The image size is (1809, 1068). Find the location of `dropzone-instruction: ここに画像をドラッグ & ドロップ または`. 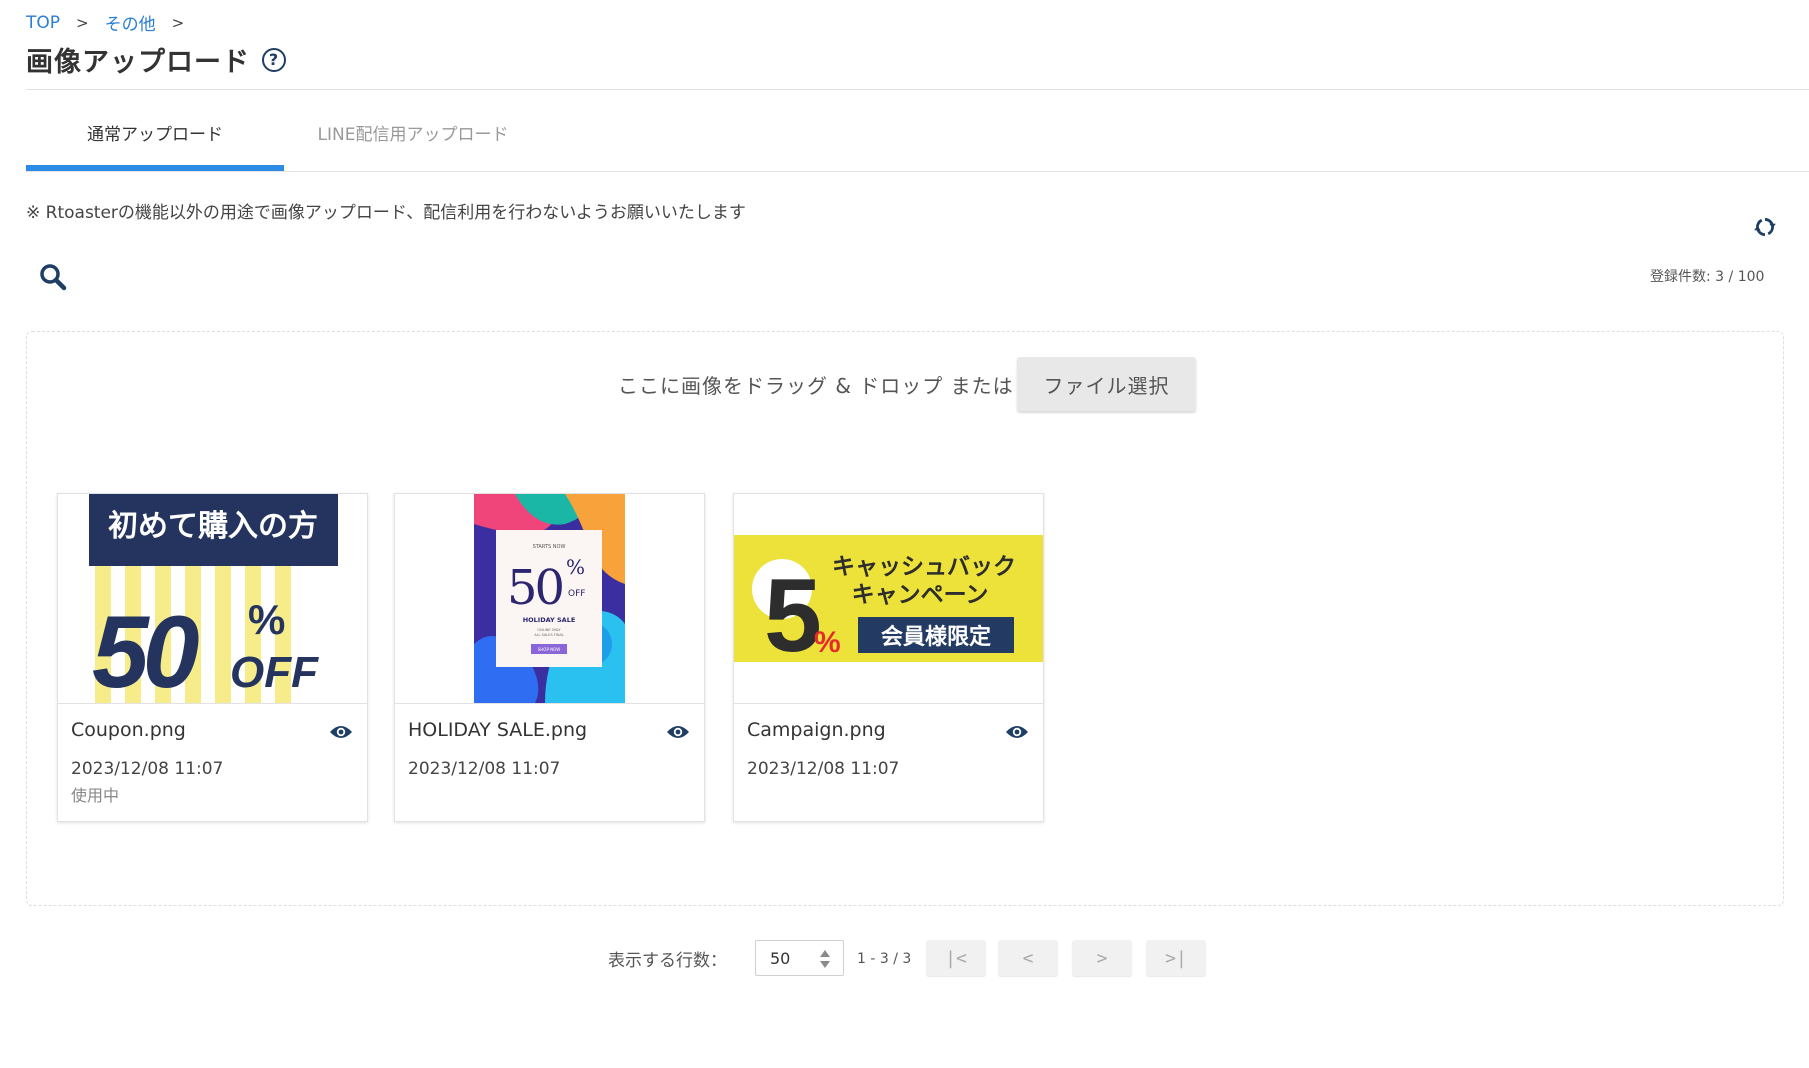

dropzone-instruction: ここに画像をドラッグ & ドロップ または is located at coordinates (816, 386).